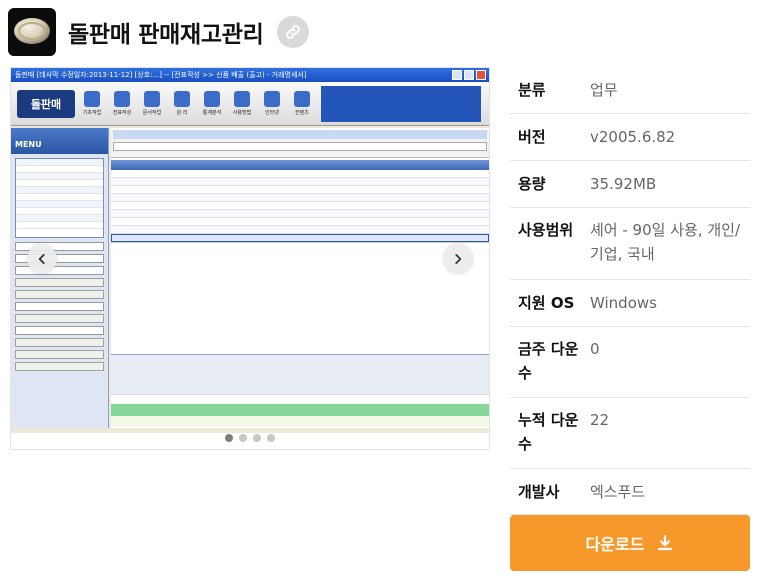  I want to click on info-label: 용량, so click(532, 184).